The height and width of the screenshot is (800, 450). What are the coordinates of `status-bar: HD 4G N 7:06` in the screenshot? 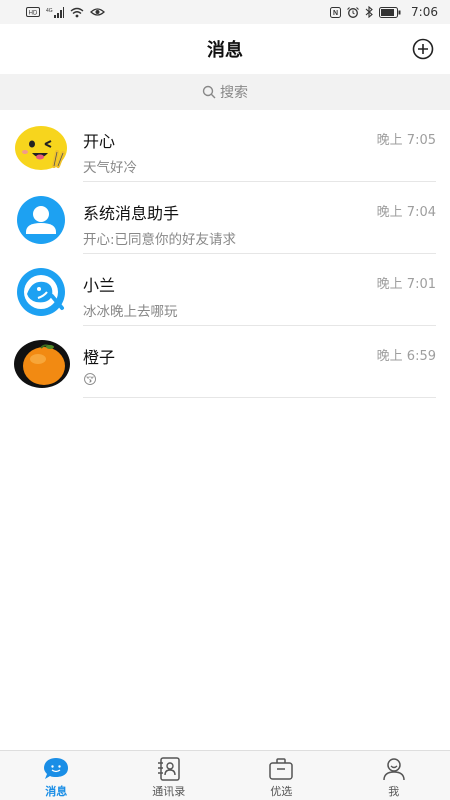 It's located at (225, 12).